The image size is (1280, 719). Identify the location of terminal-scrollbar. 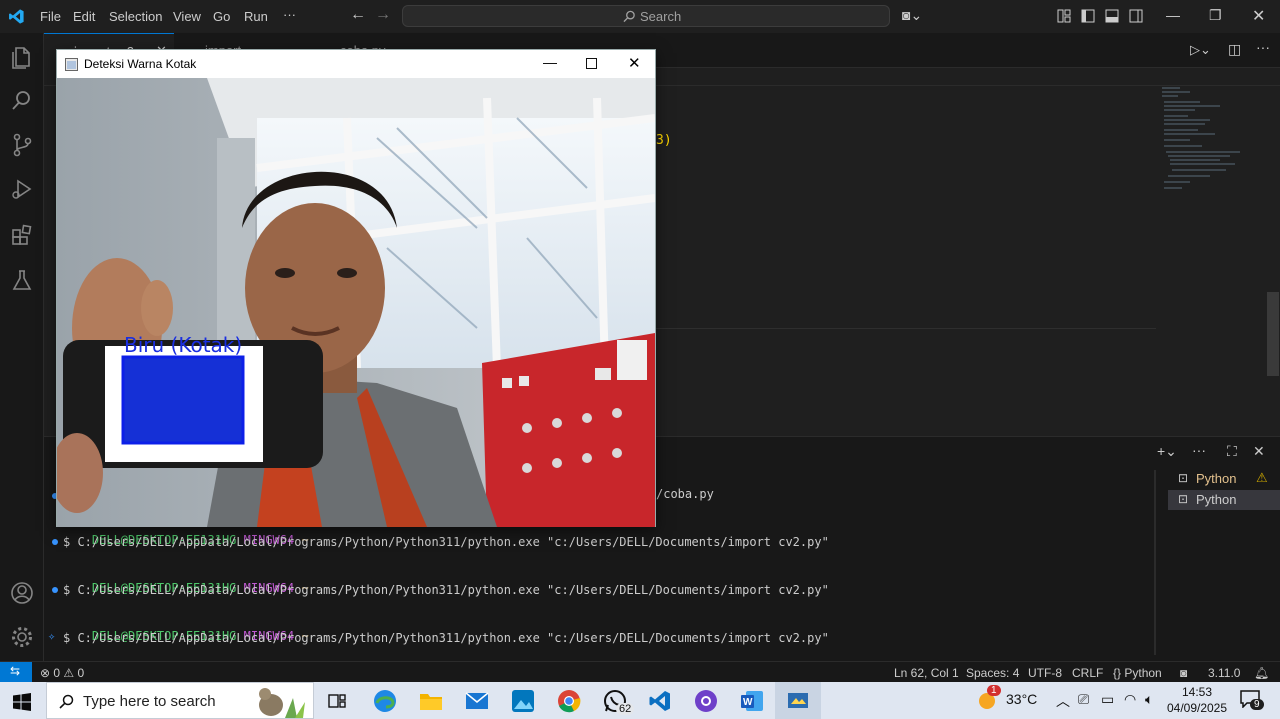
(1155, 562).